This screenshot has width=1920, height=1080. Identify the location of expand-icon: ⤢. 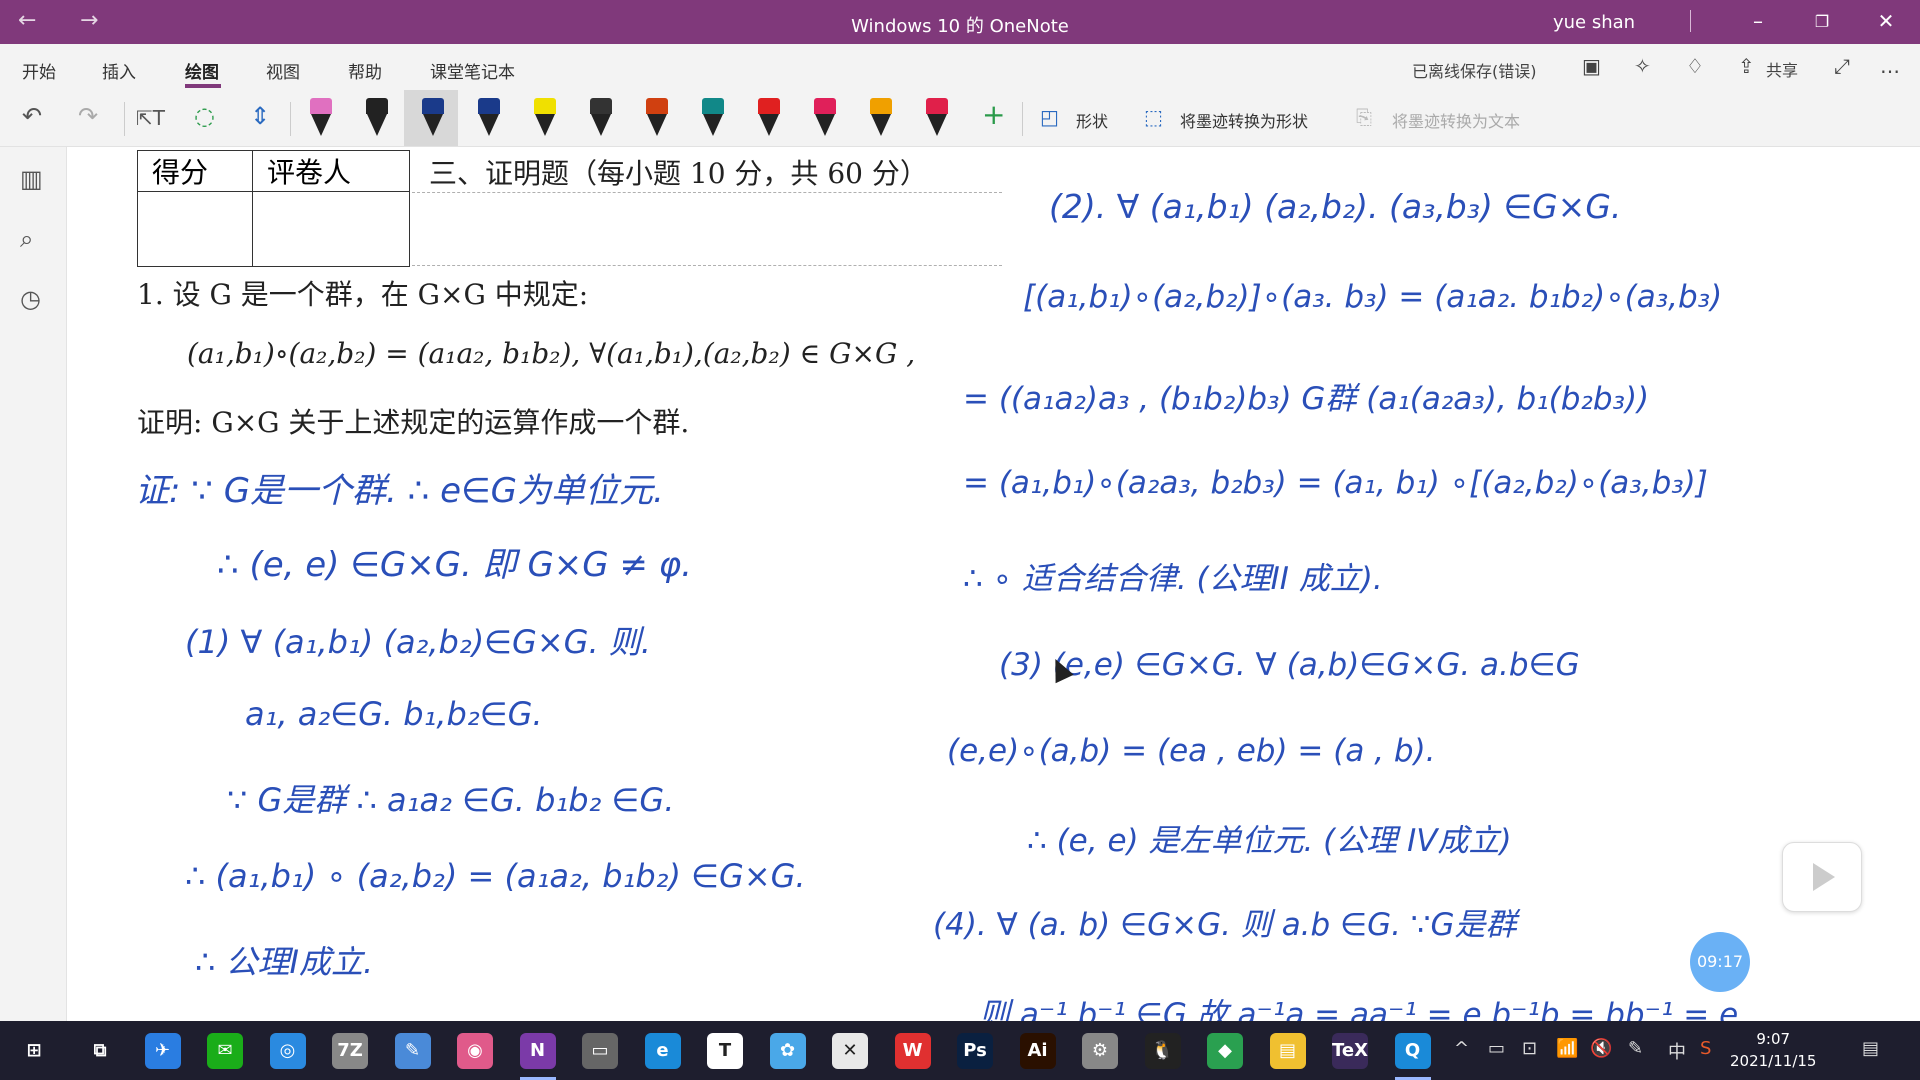
(1842, 66).